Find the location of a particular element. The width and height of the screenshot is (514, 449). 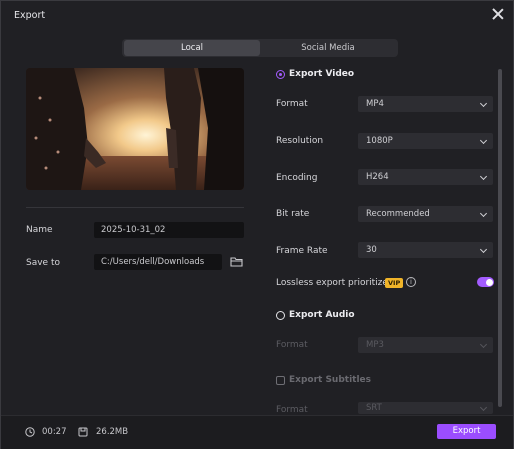

bitrate-select: Recommended is located at coordinates (425, 214).